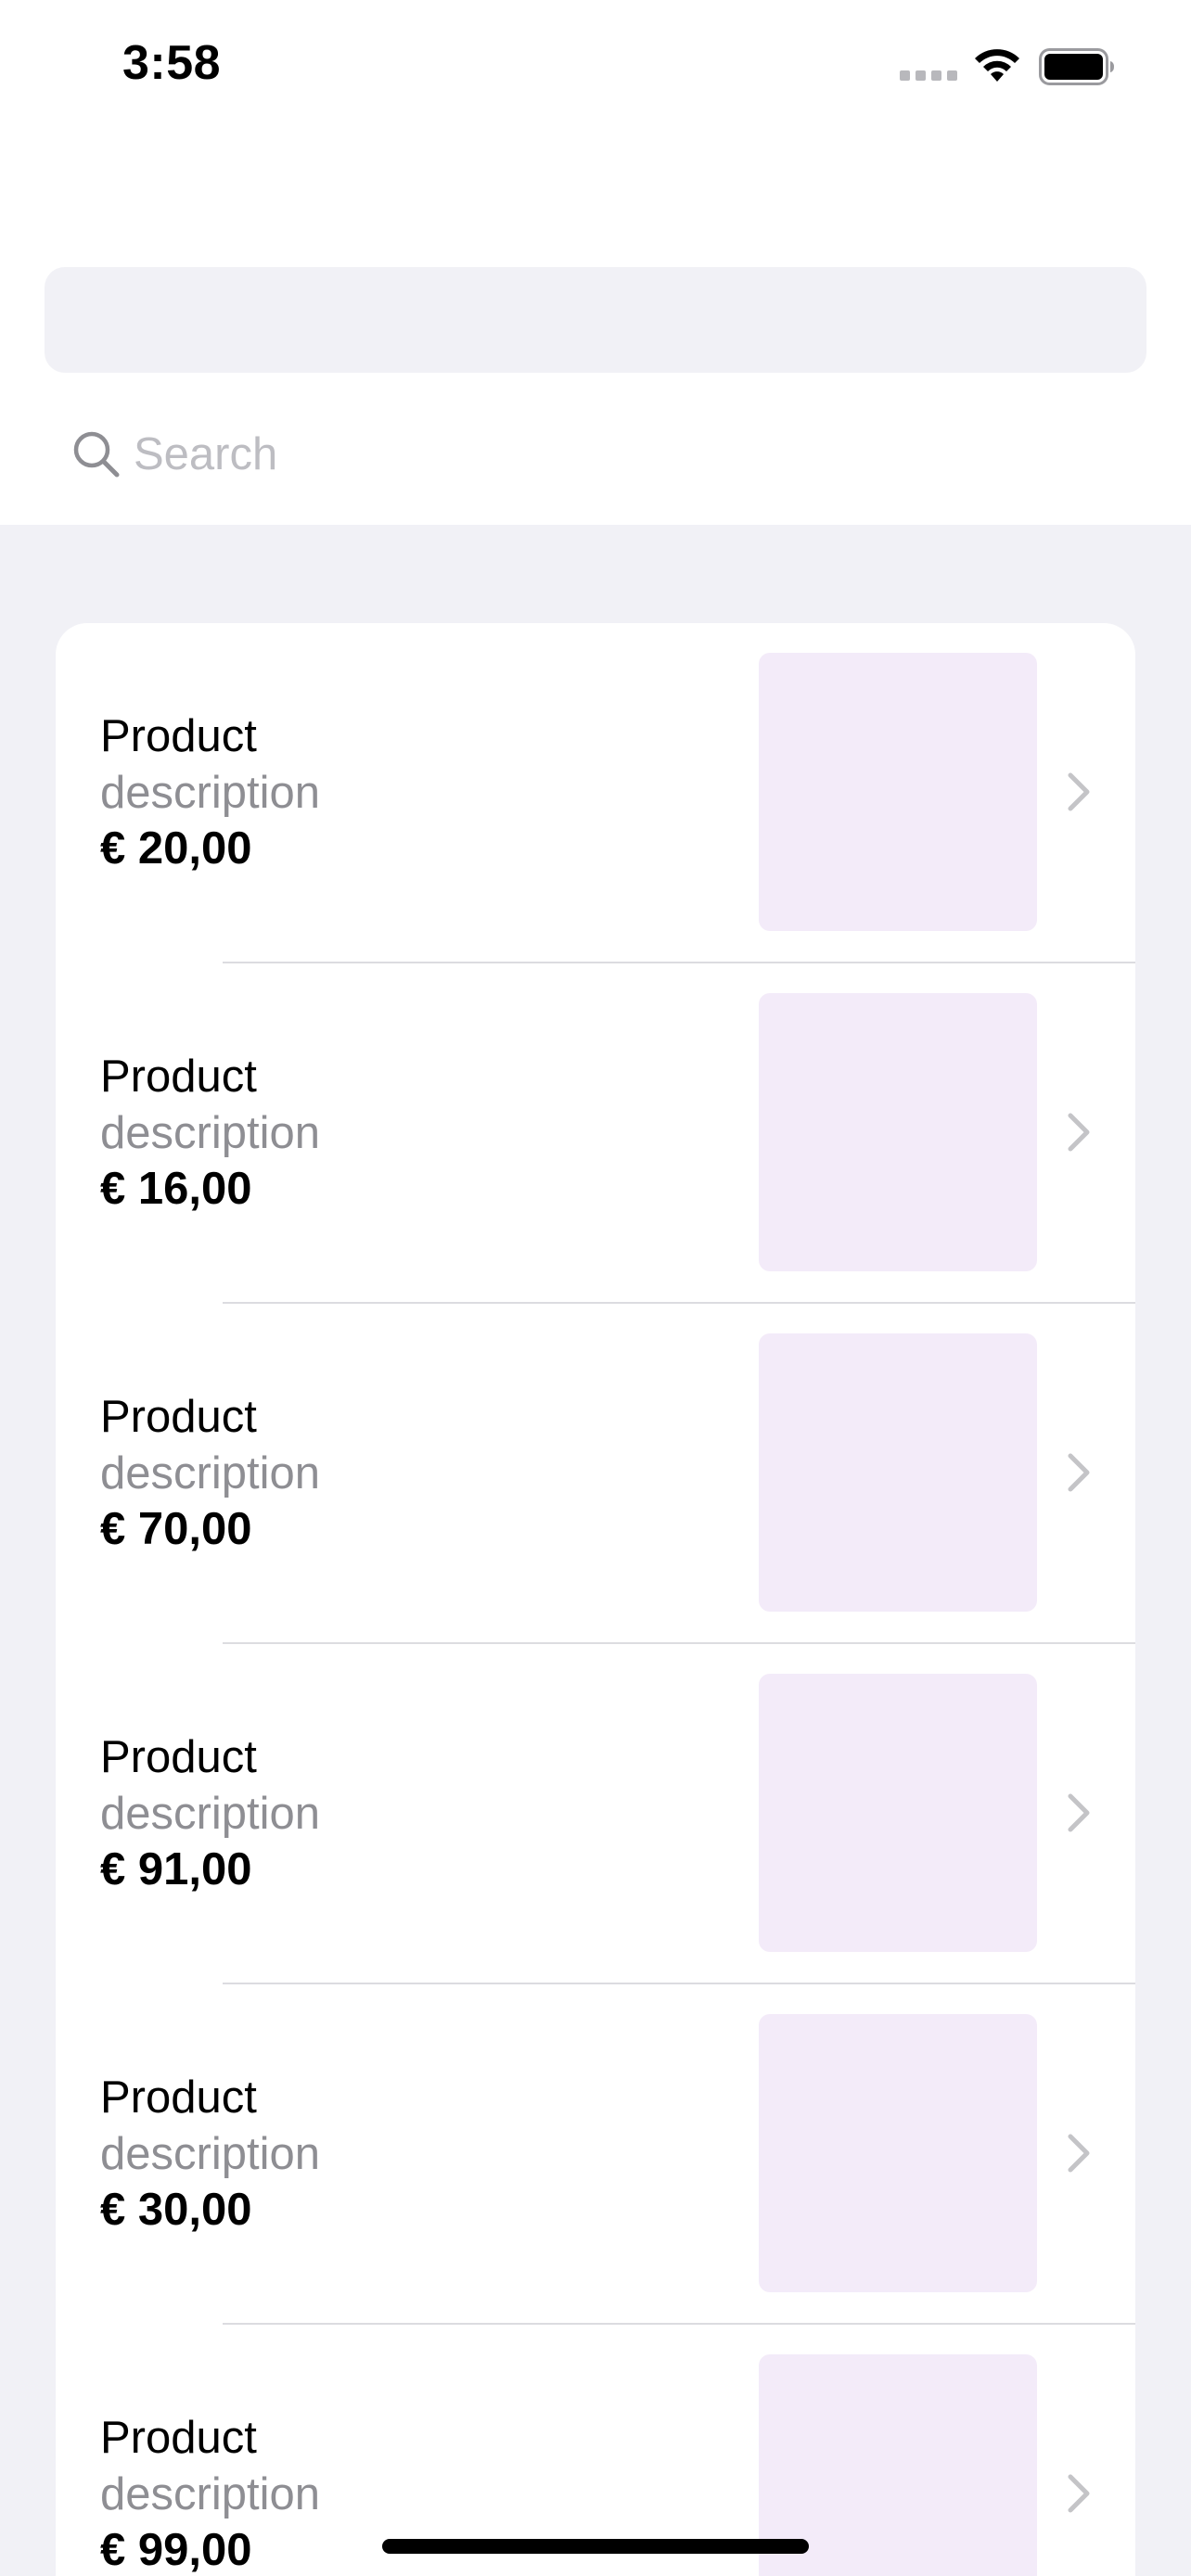 Image resolution: width=1191 pixels, height=2576 pixels. Describe the element at coordinates (1076, 66) in the screenshot. I see `battery-icon` at that location.